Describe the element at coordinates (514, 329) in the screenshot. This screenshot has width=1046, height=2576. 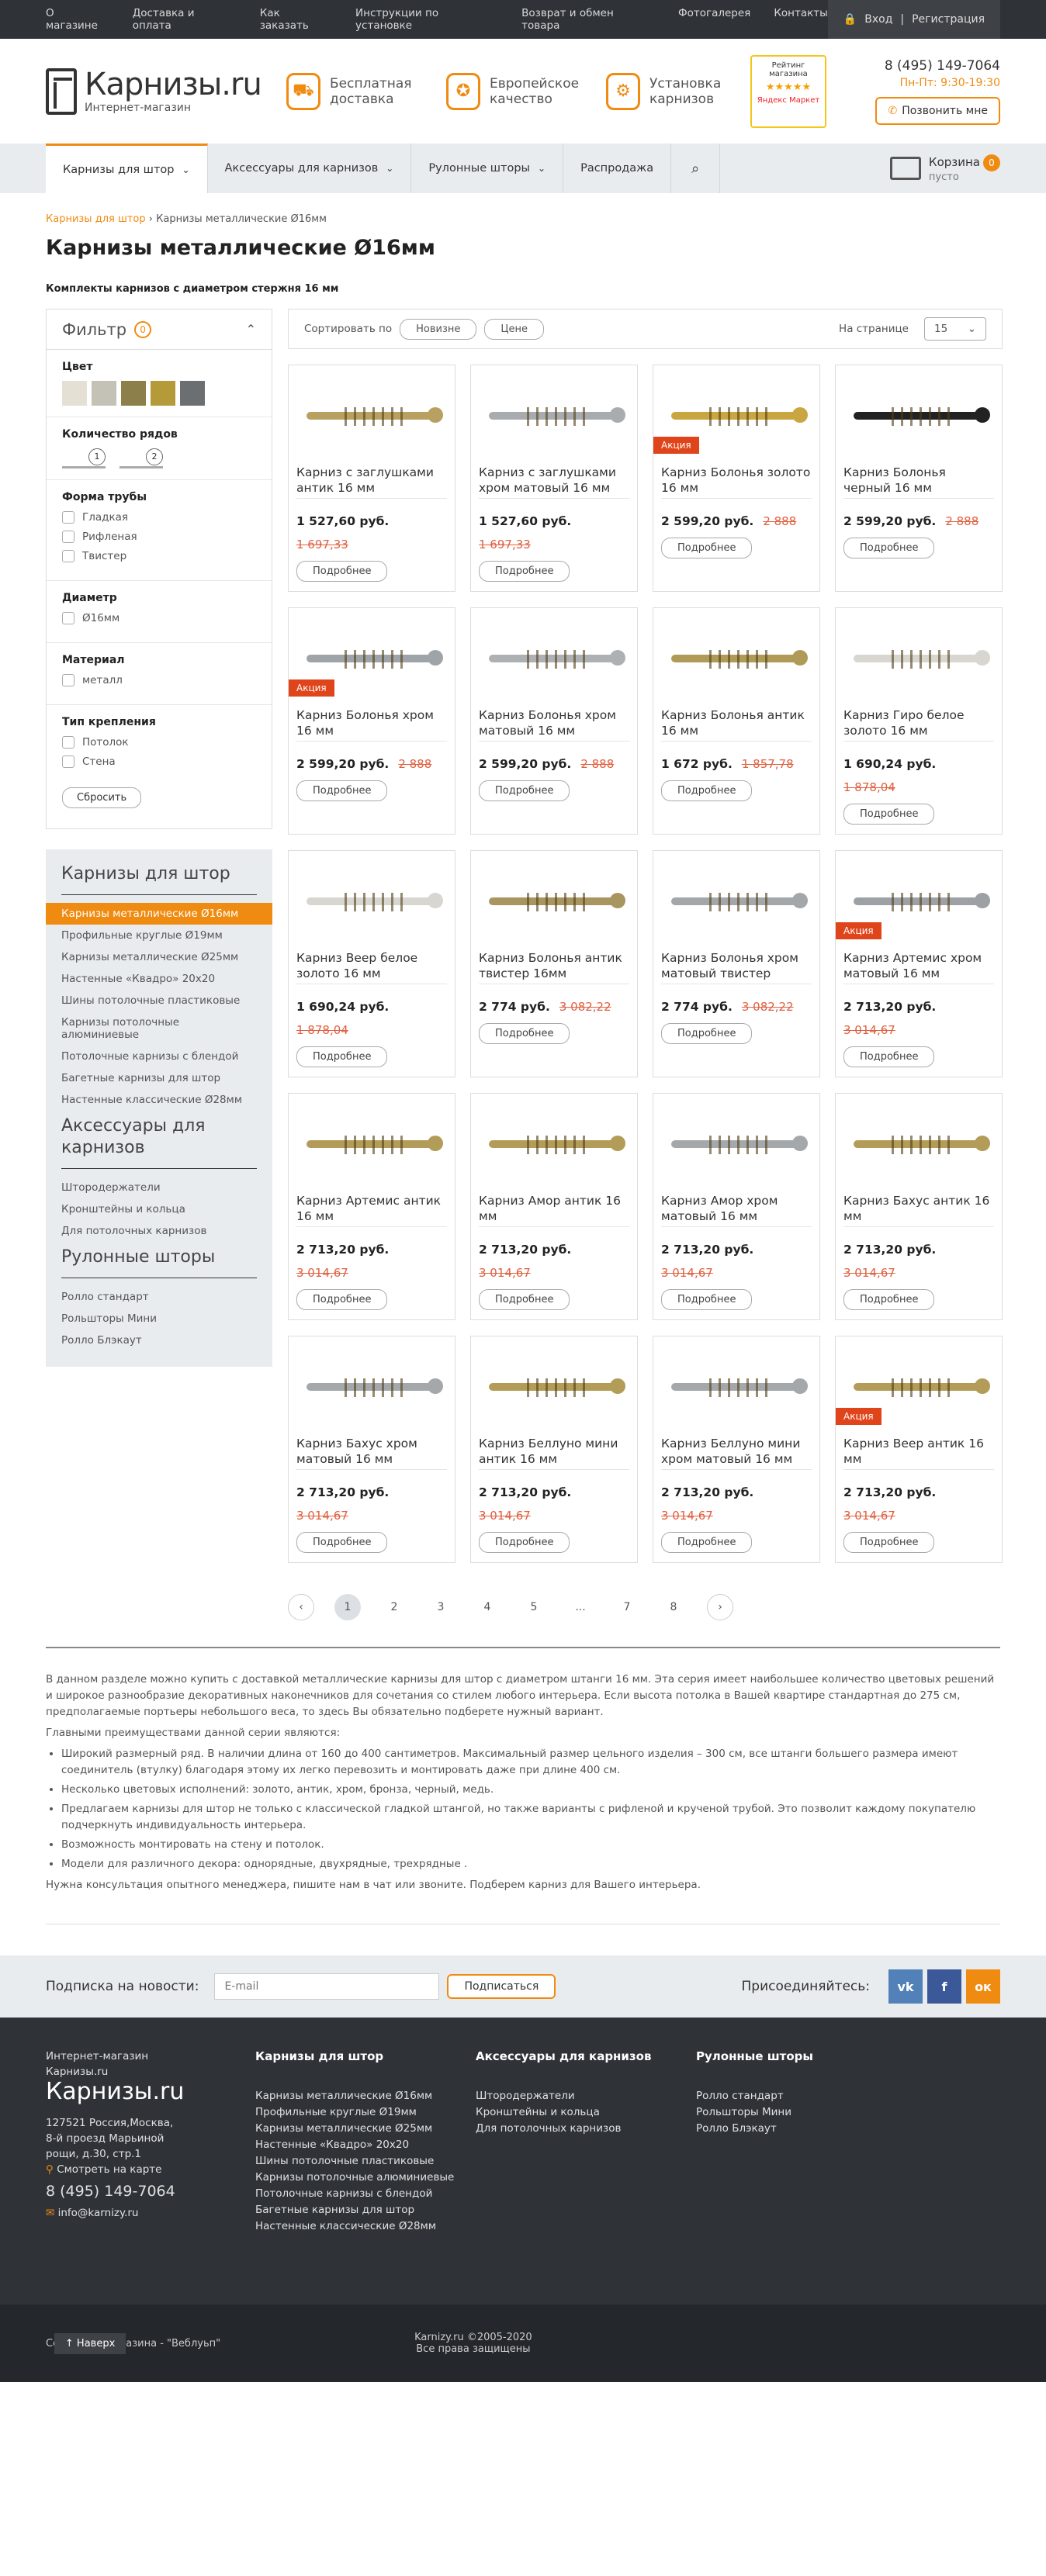
I see `sort-price-button: Цене` at that location.